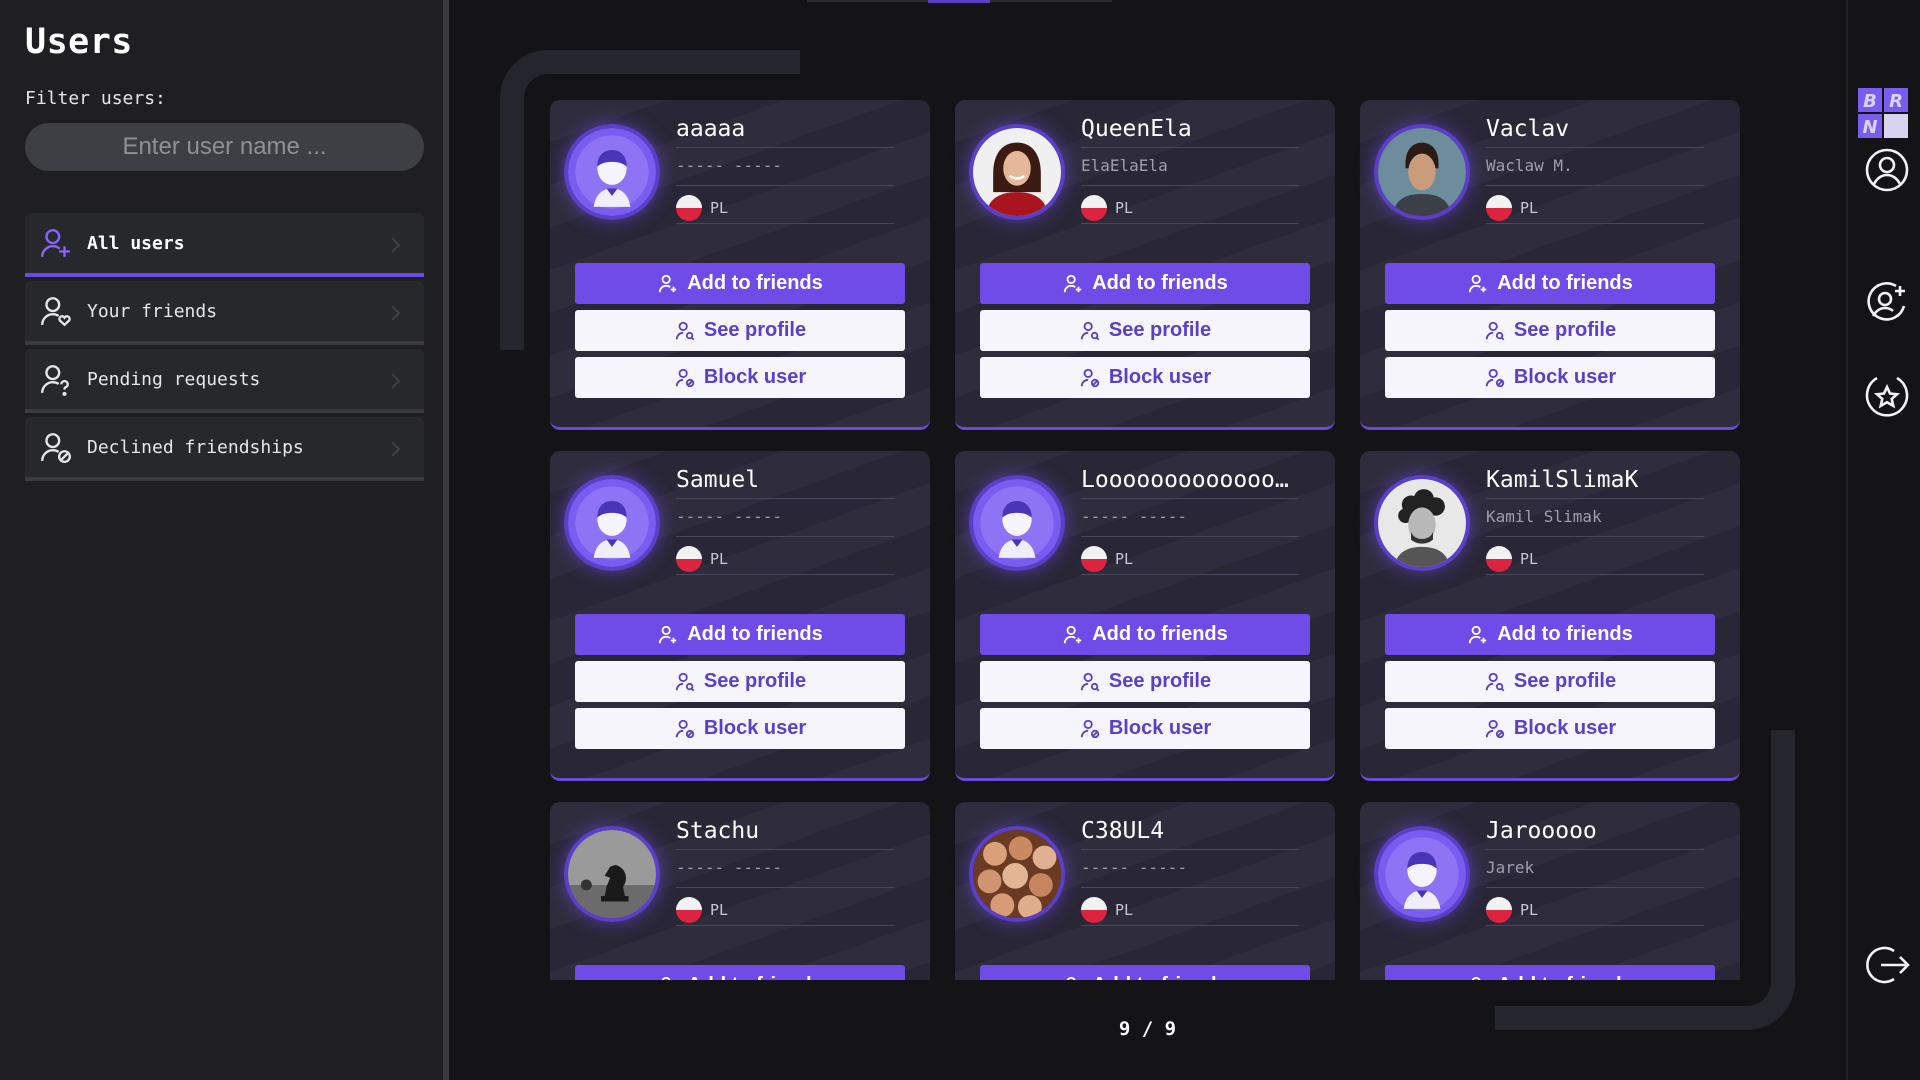 This screenshot has height=1080, width=1920. What do you see at coordinates (1883, 113) in the screenshot?
I see `app-logo: B R N` at bounding box center [1883, 113].